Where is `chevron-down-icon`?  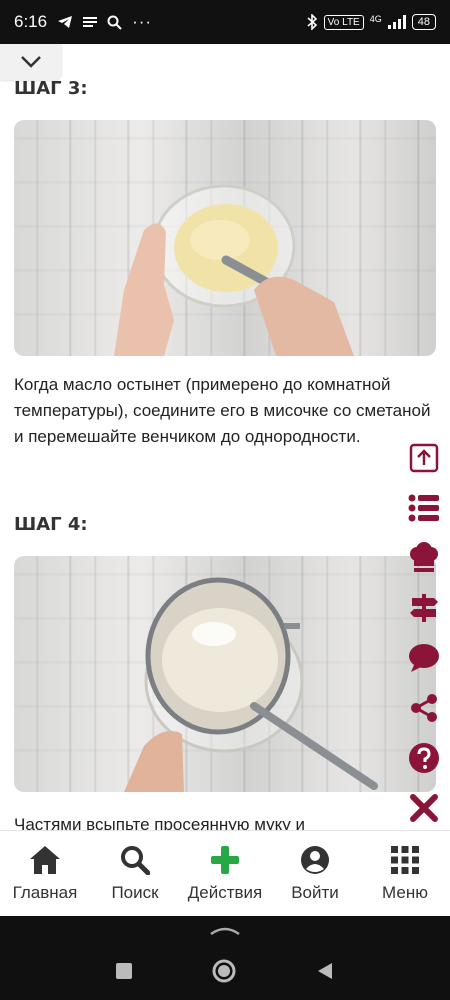 chevron-down-icon is located at coordinates (31, 62).